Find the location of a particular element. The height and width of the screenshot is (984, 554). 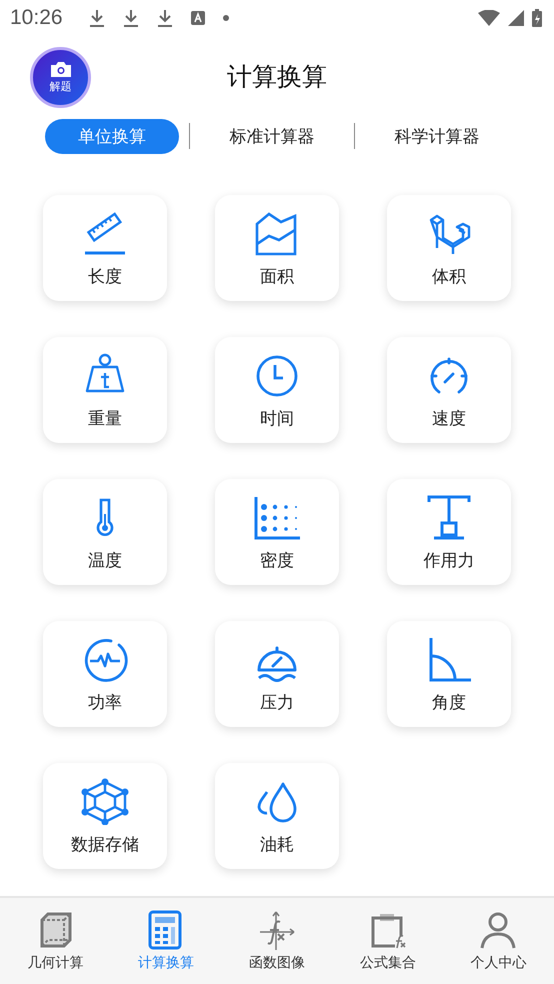

converter-card: 压力 is located at coordinates (277, 674).